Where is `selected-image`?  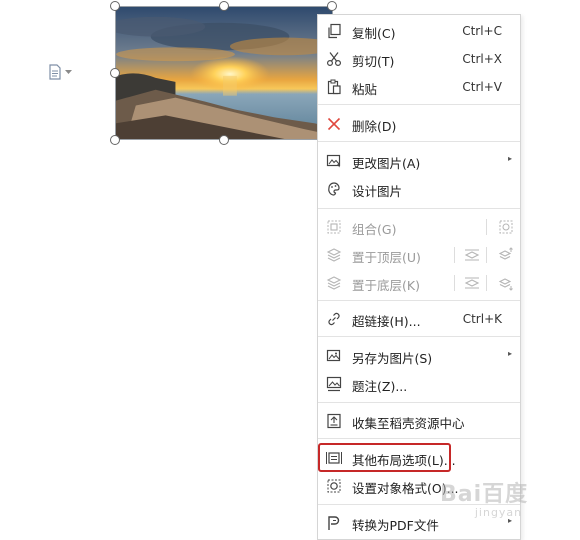
selected-image is located at coordinates (223, 73).